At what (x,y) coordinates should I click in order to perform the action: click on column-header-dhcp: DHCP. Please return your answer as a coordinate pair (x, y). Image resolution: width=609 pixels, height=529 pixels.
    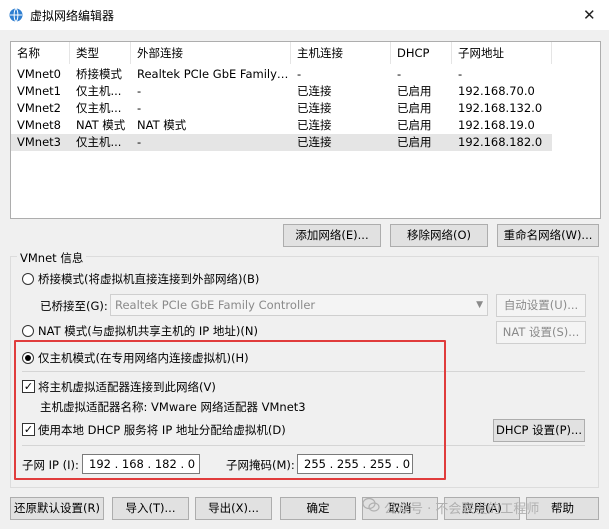
    Looking at the image, I should click on (421, 53).